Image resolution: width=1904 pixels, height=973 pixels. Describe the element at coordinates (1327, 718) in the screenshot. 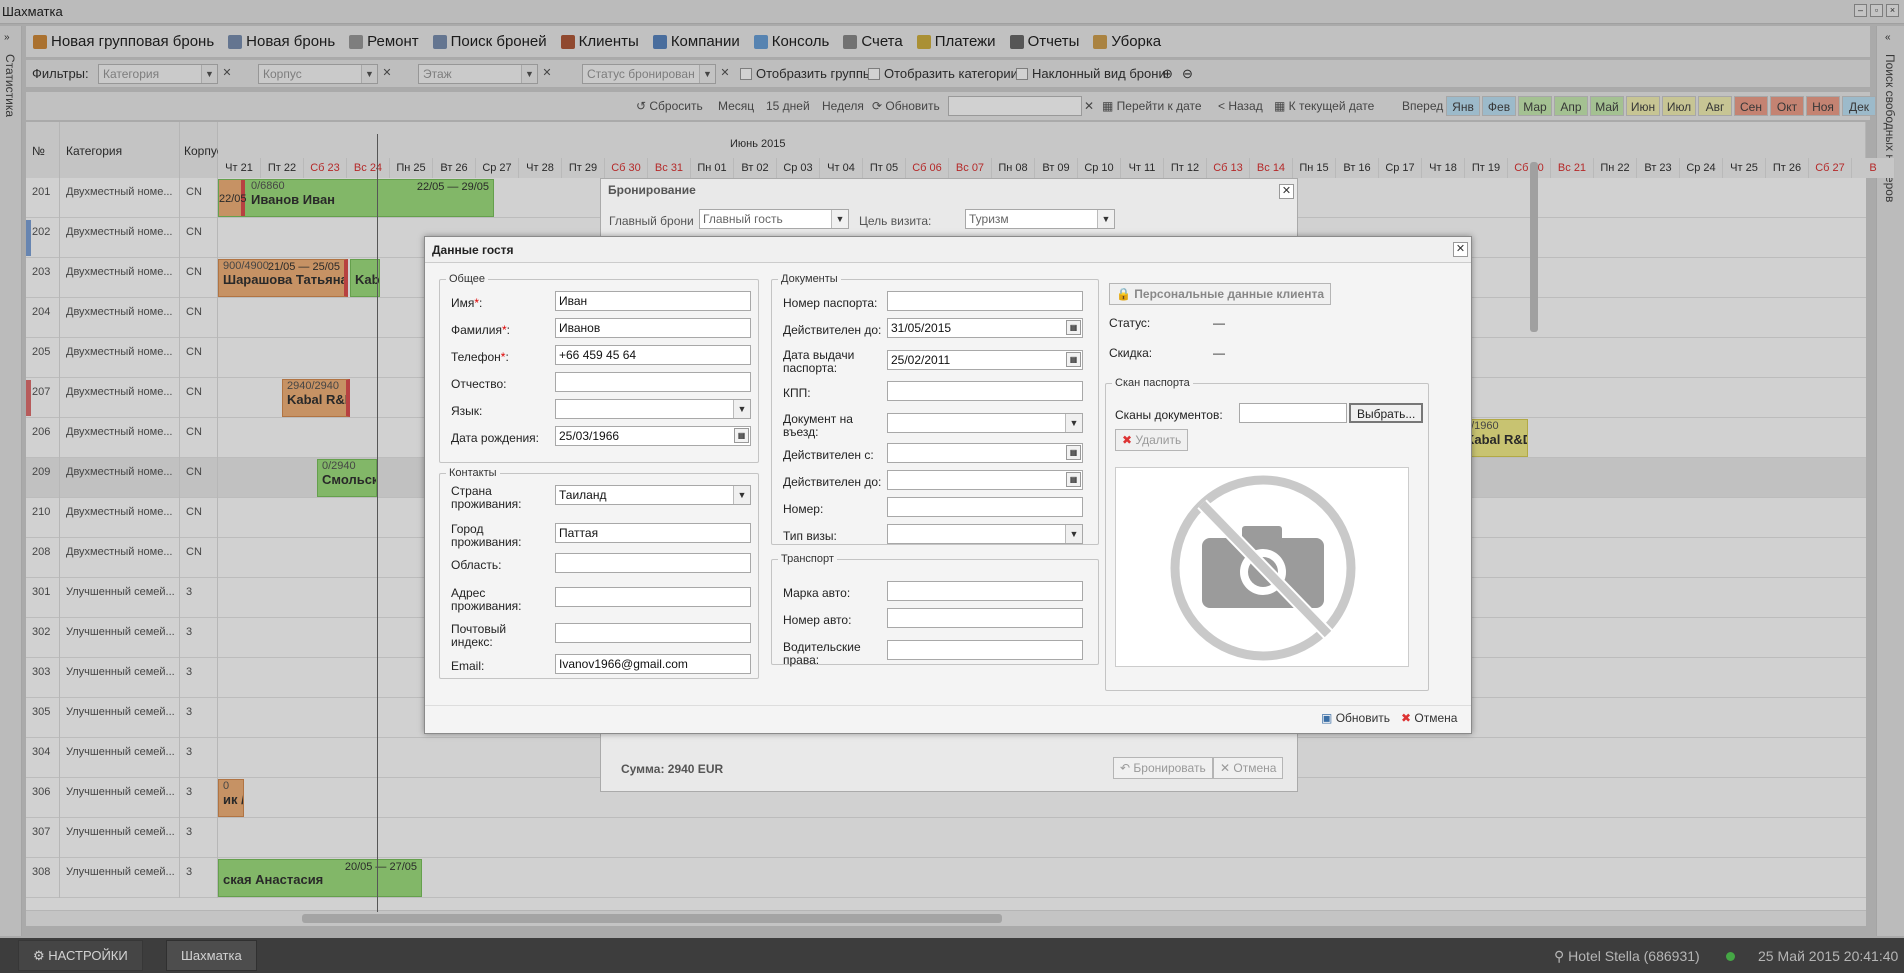

I see `save-icon: ▣` at that location.